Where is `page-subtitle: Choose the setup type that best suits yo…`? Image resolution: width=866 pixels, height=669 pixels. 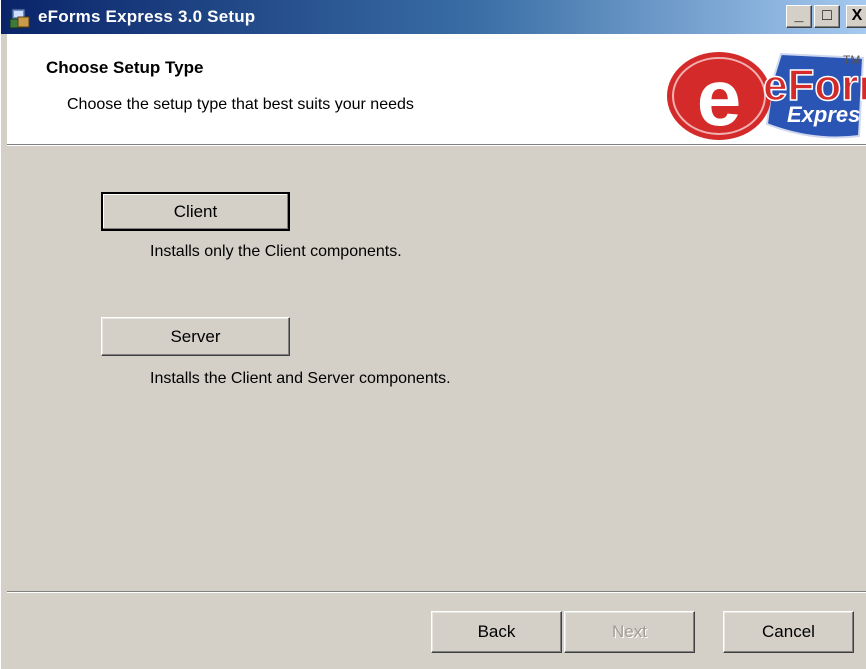
page-subtitle: Choose the setup type that best suits yo… is located at coordinates (240, 104).